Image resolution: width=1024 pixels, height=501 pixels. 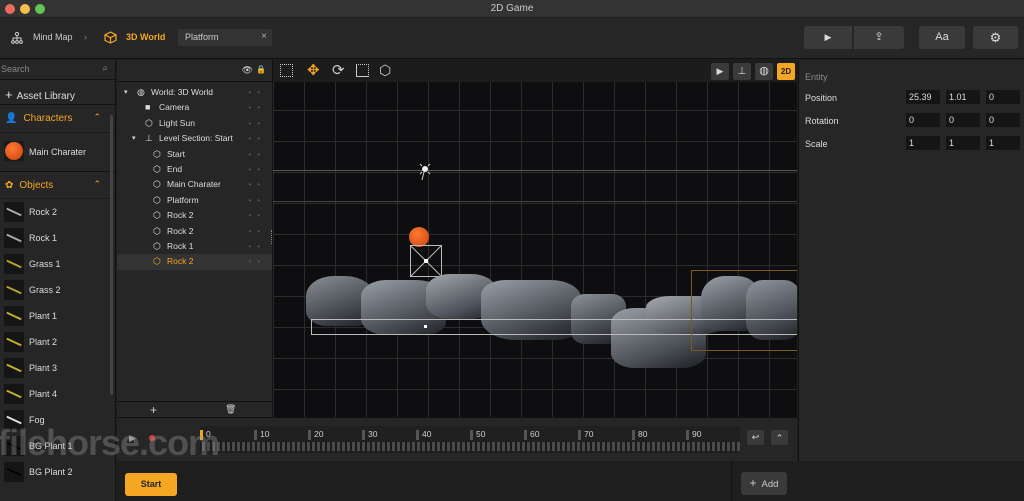 What do you see at coordinates (764, 71) in the screenshot?
I see `globe-view-button: ◍` at bounding box center [764, 71].